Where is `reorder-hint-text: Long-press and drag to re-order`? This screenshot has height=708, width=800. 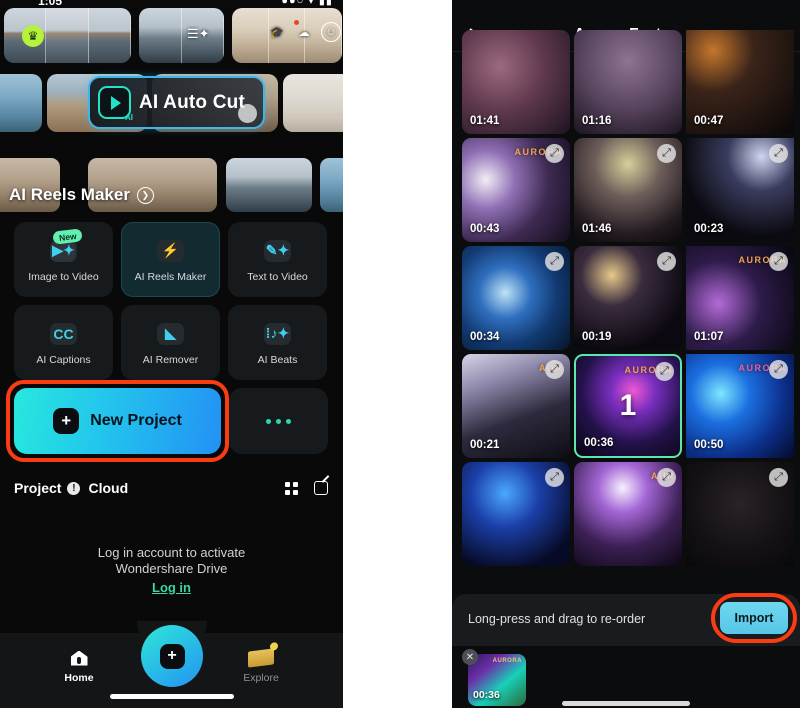
reorder-hint-text: Long-press and drag to re-order is located at coordinates (557, 619).